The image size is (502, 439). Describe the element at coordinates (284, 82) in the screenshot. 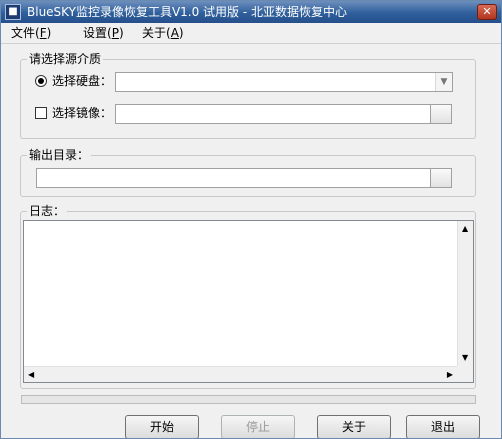

I see `disk-select: ▼` at that location.